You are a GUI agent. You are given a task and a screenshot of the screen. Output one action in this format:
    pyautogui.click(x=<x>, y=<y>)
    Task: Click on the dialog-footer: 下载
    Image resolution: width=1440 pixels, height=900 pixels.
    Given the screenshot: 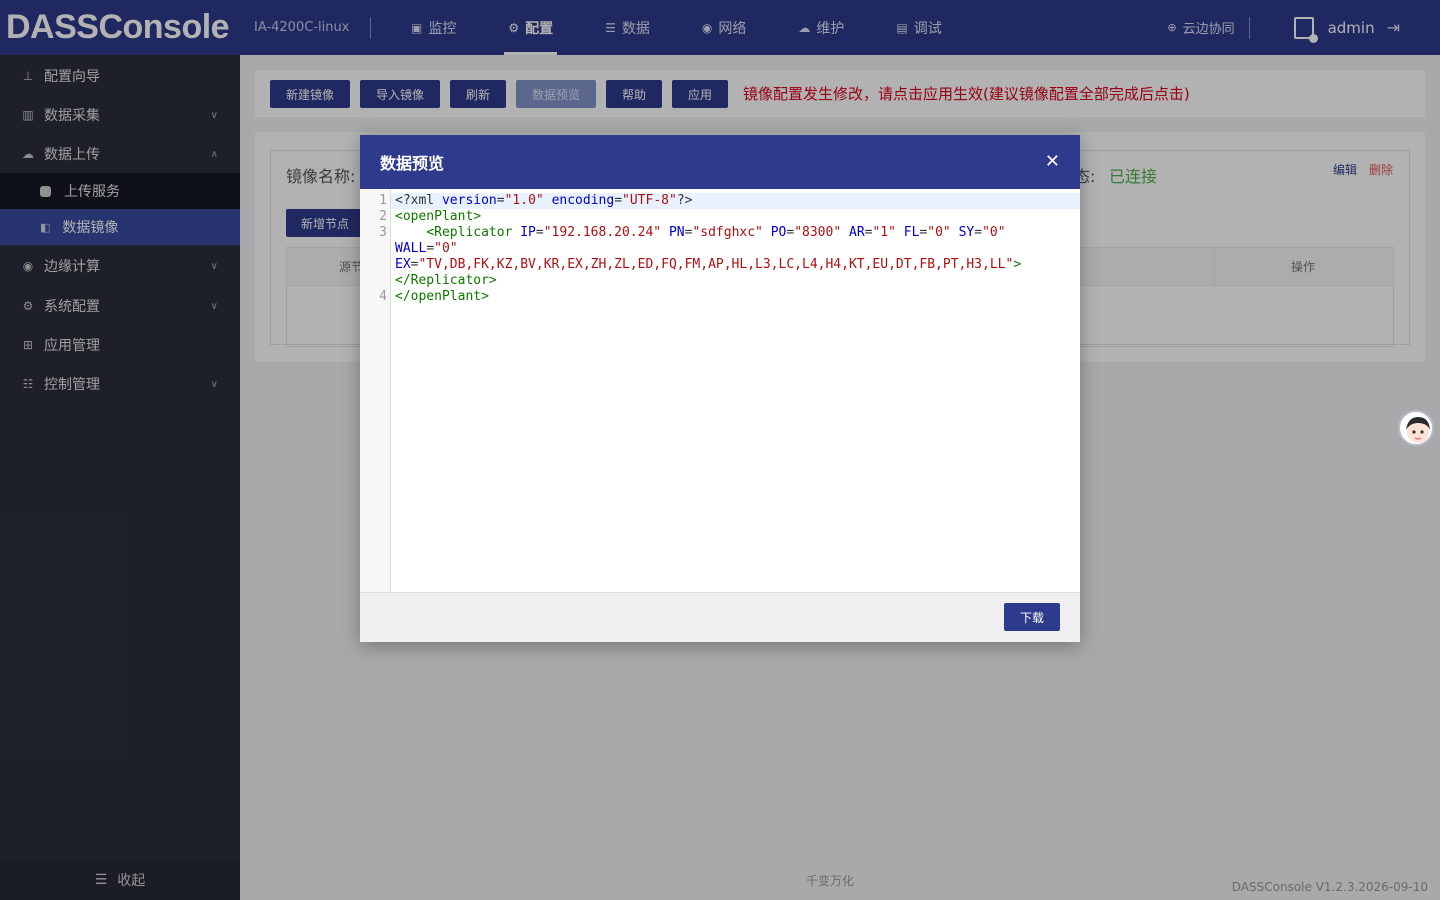 What is the action you would take?
    pyautogui.click(x=720, y=617)
    